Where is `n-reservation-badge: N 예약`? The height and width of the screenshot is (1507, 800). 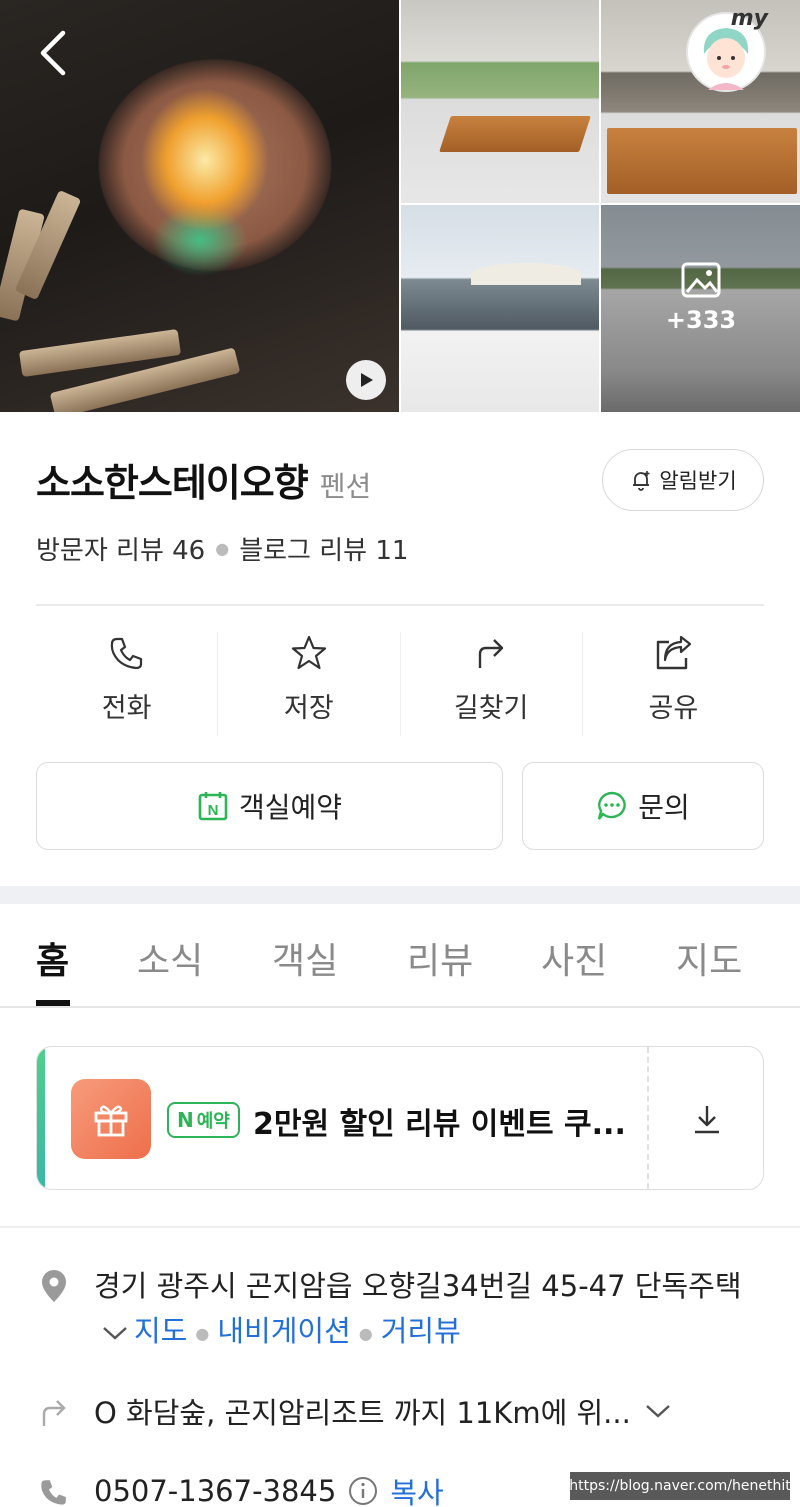 n-reservation-badge: N 예약 is located at coordinates (203, 1120).